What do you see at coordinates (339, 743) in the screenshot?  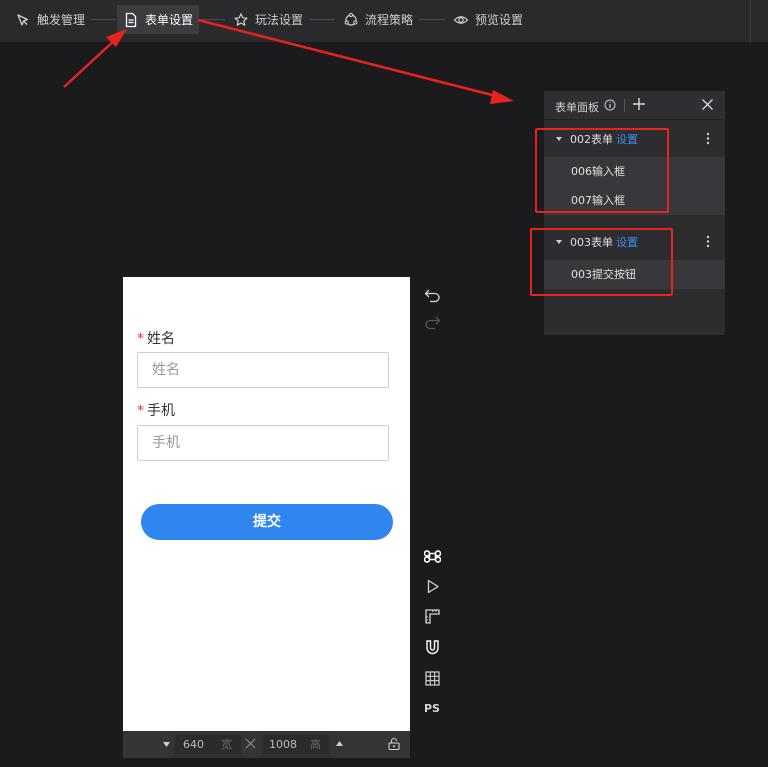 I see `caret-up-icon` at bounding box center [339, 743].